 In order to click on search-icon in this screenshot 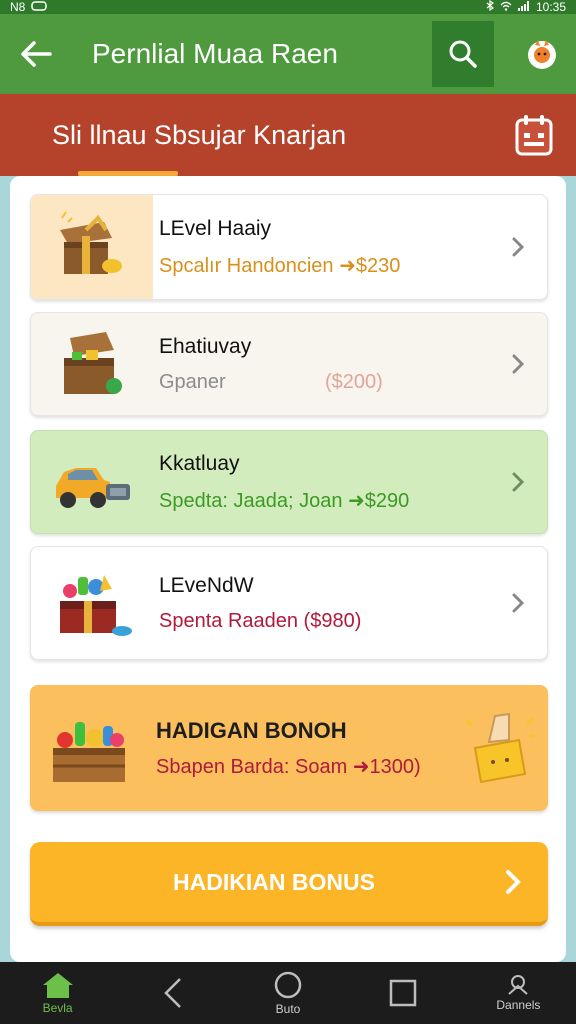, I will do `click(463, 54)`.